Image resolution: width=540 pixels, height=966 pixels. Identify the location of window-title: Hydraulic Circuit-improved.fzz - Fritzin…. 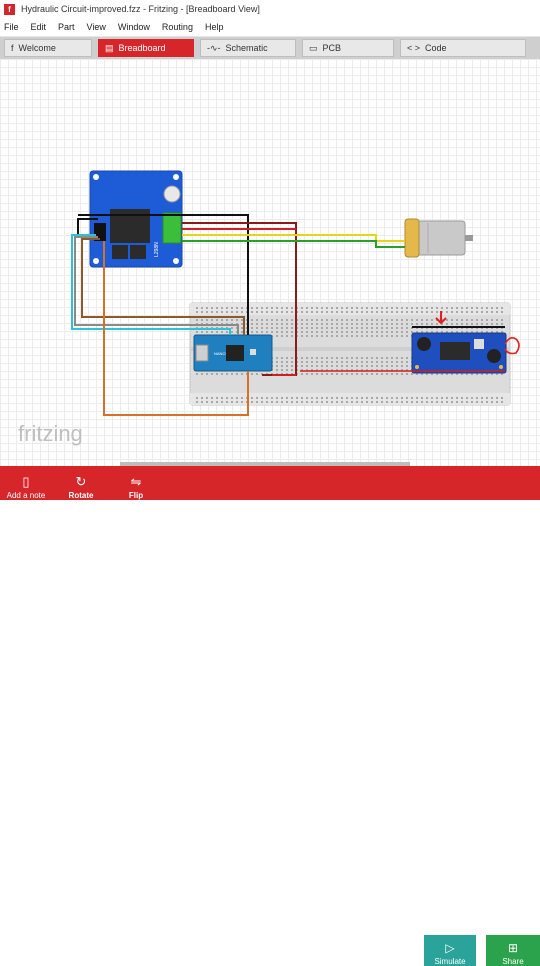
(140, 9).